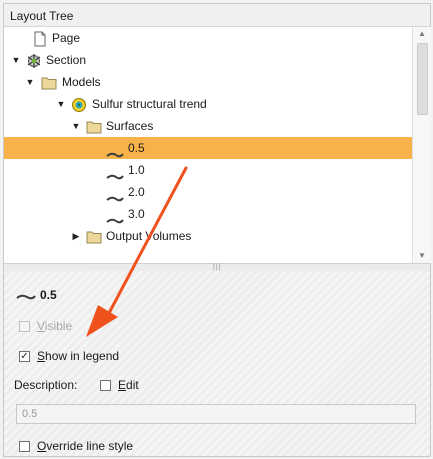 This screenshot has width=433, height=459. I want to click on show-in-legend-label: Show in legend, so click(78, 356).